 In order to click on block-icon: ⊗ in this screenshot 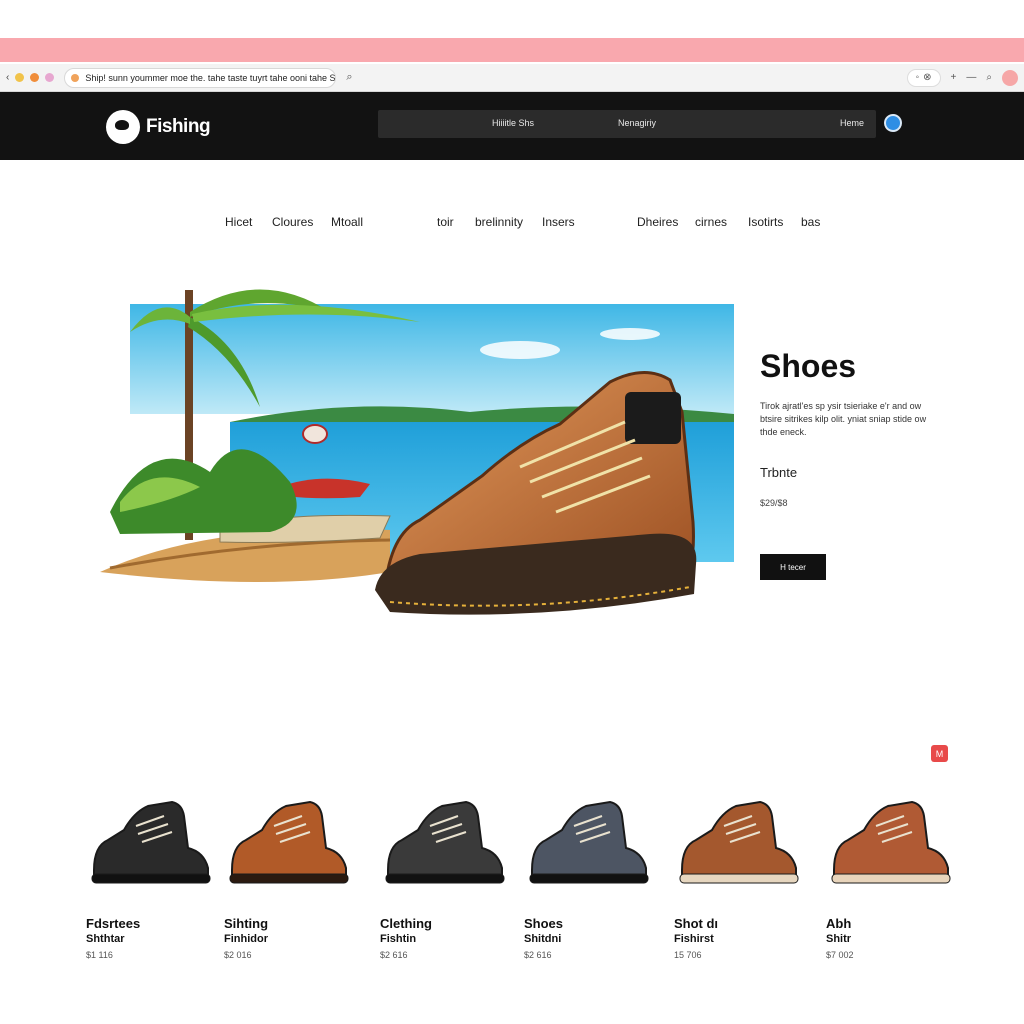, I will do `click(927, 77)`.